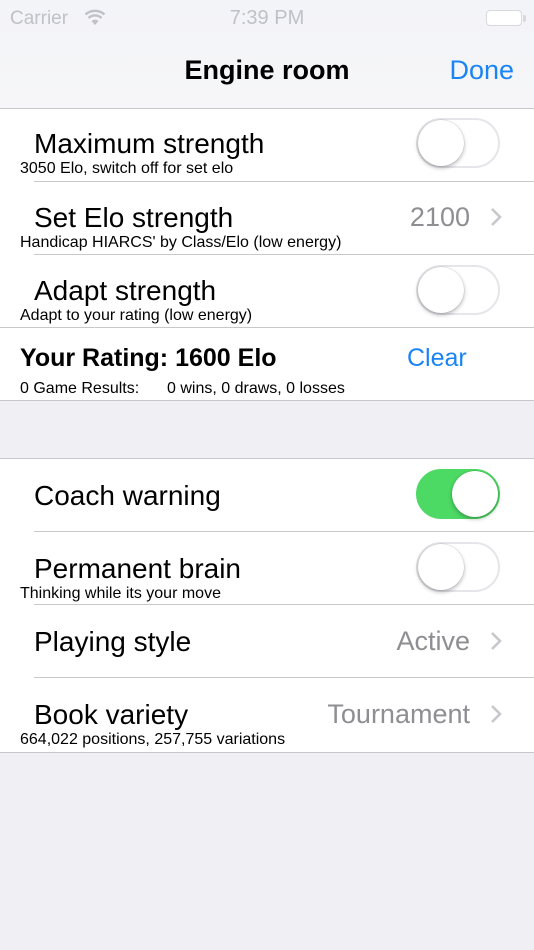 The image size is (534, 950). I want to click on your-rating-label: Your Rating: 1600 Elo, so click(148, 358).